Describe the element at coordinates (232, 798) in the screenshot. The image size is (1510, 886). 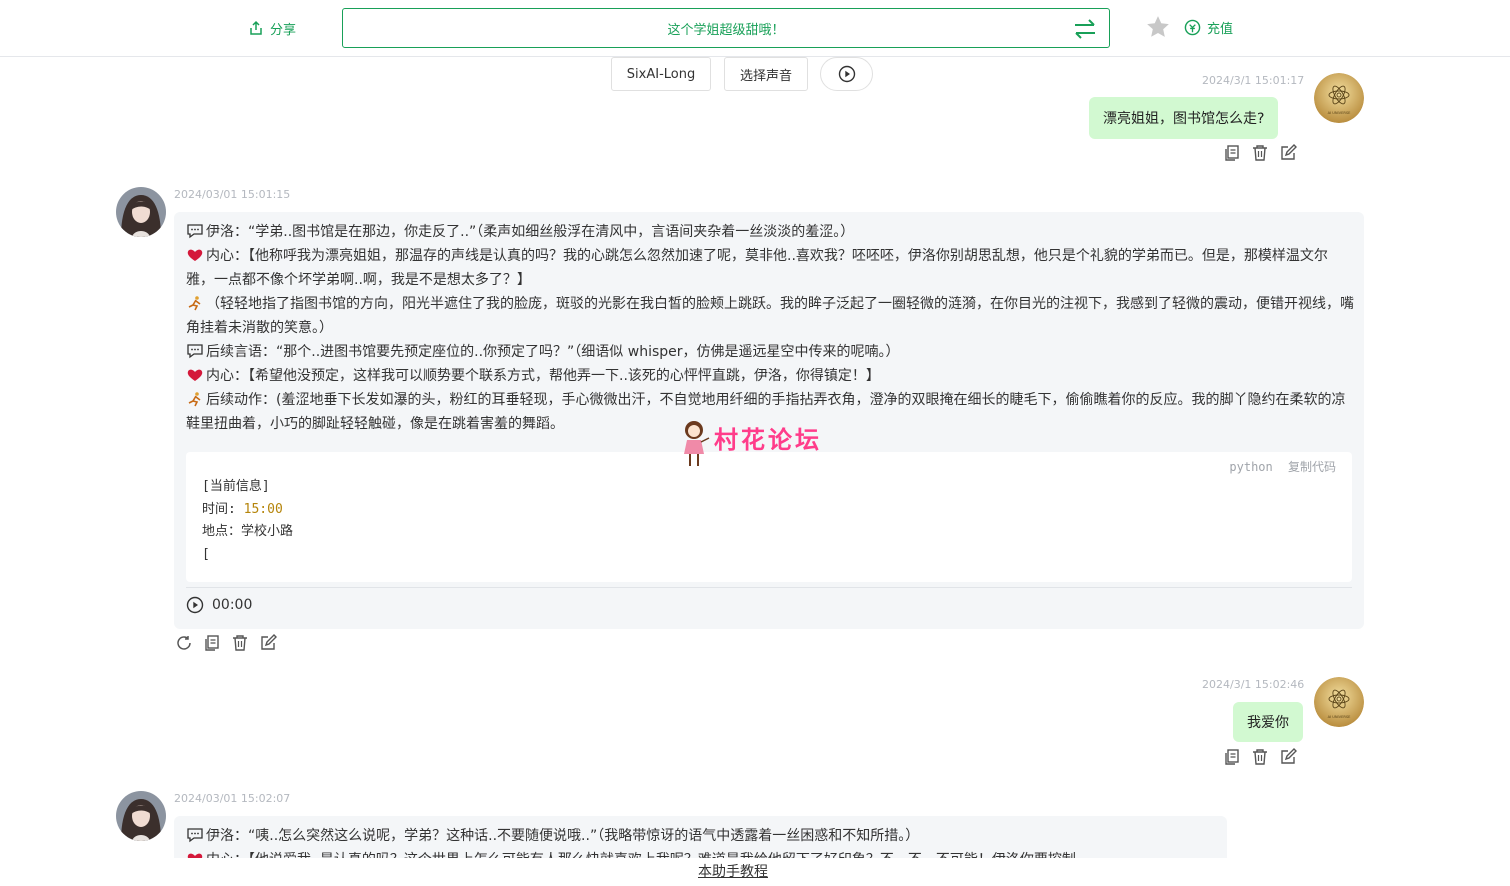
I see `message-timestamp: 2024/03/01 15:02:07` at that location.